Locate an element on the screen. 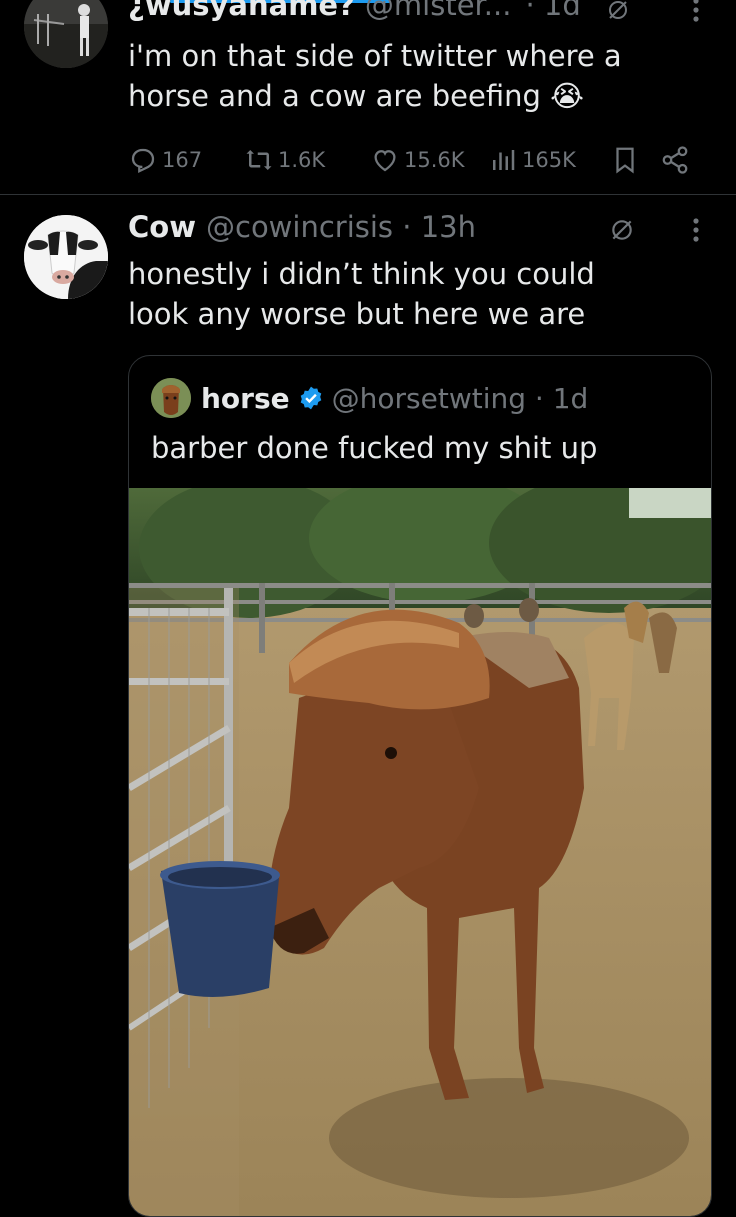 This screenshot has width=736, height=1217. quoted-handle-and-time: @horsetwting · 1d is located at coordinates (460, 398).